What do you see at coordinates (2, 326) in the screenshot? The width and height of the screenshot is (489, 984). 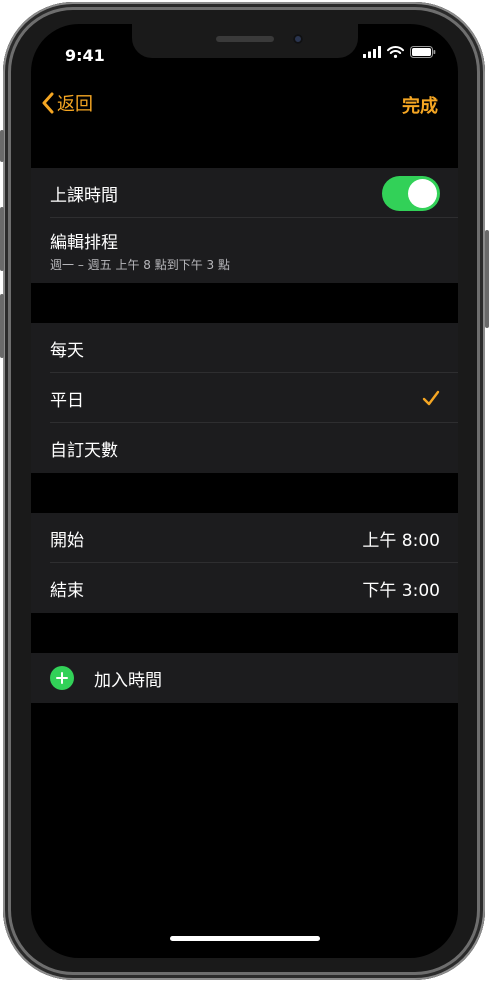 I see `side-button-volume-down` at bounding box center [2, 326].